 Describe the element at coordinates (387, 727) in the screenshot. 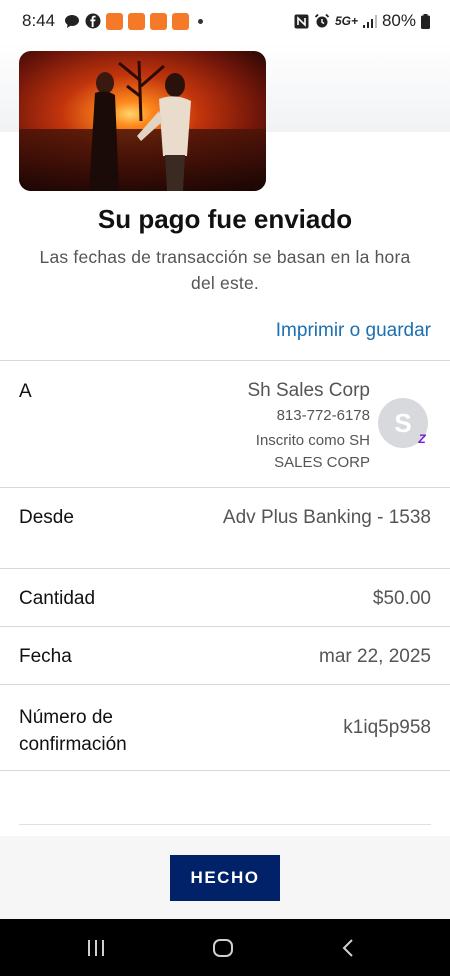

I see `confirmation-number-value: k1iq5p958` at that location.